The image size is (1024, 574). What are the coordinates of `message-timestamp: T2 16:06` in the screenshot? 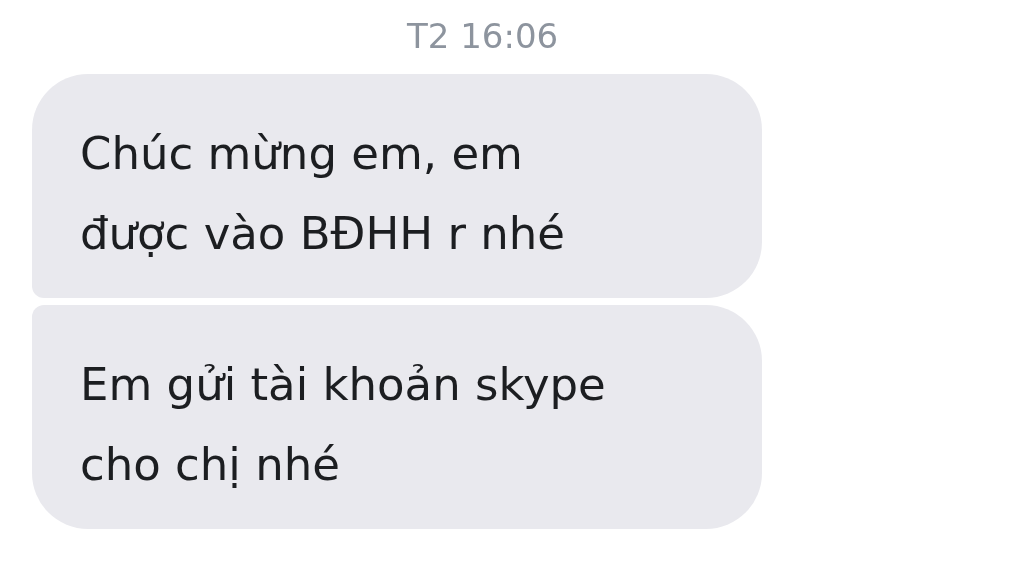 It's located at (483, 36).